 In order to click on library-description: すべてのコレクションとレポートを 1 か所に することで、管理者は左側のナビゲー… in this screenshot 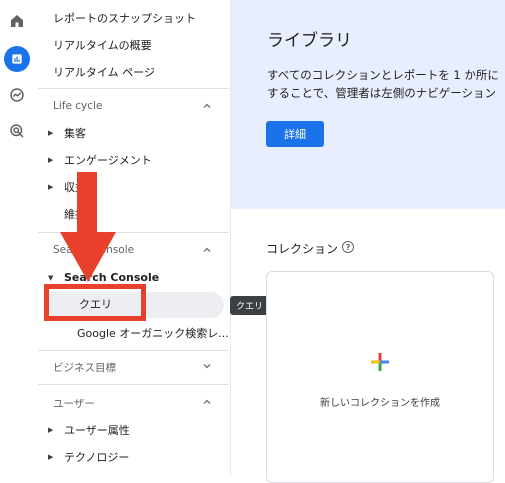, I will do `click(383, 84)`.